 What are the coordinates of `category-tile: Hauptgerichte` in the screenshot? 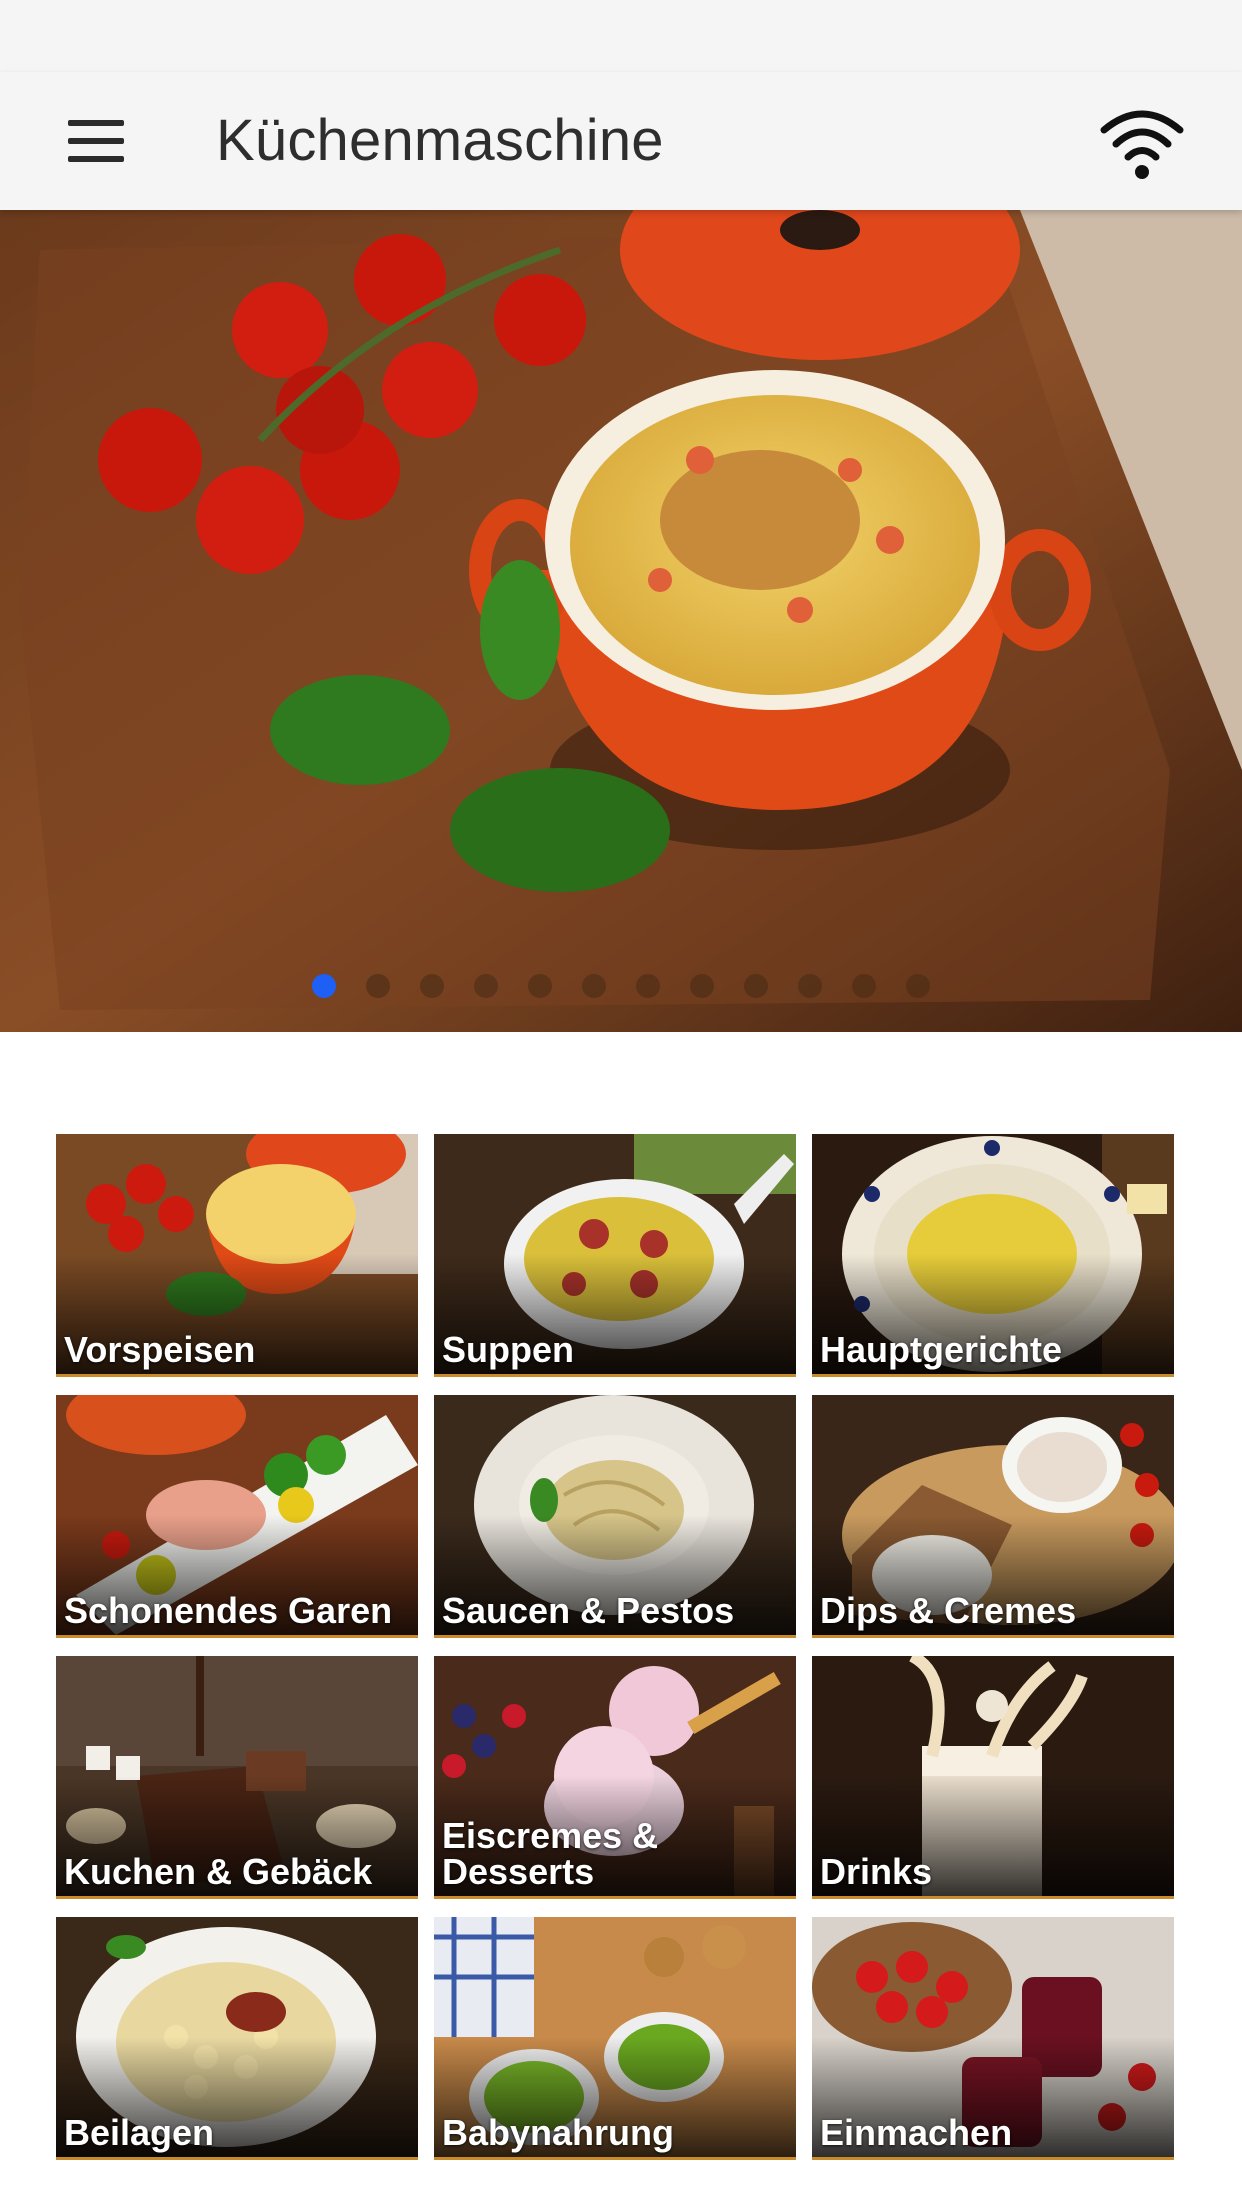 It's located at (993, 1255).